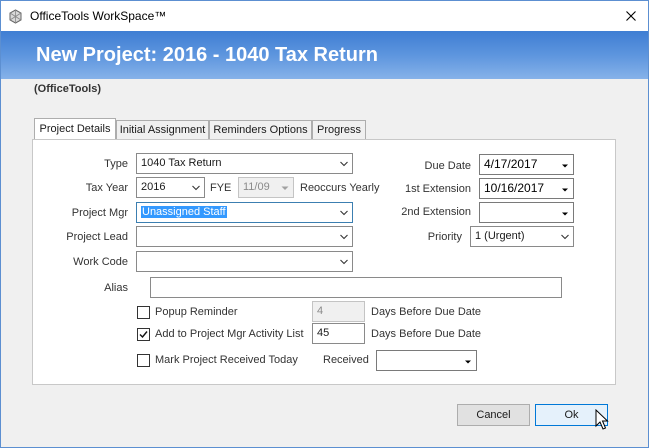 This screenshot has height=448, width=649. What do you see at coordinates (339, 129) in the screenshot?
I see `tab-progress: Progress` at bounding box center [339, 129].